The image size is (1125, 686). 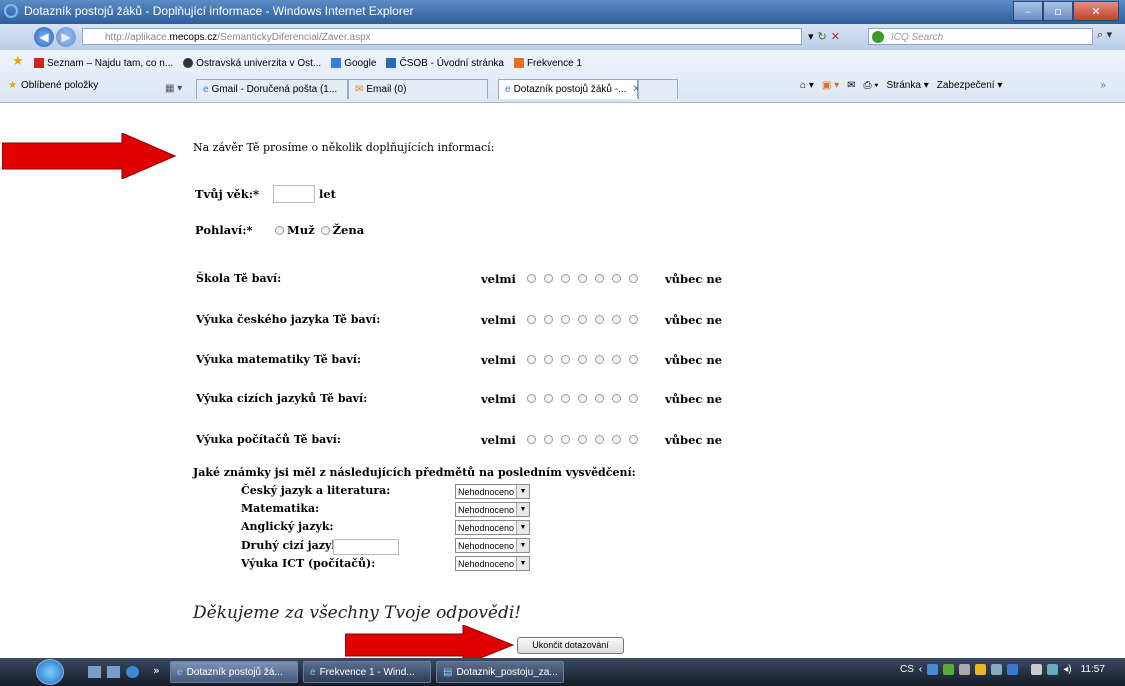 I want to click on gender-female-radio, so click(x=325, y=230).